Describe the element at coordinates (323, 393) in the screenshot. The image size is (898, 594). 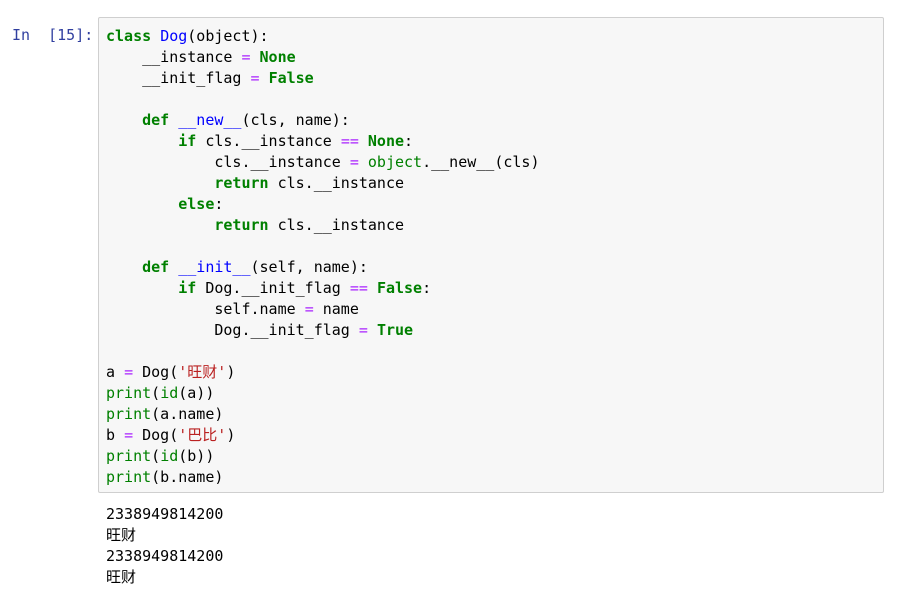
I see `code-line: print(id(a))` at that location.